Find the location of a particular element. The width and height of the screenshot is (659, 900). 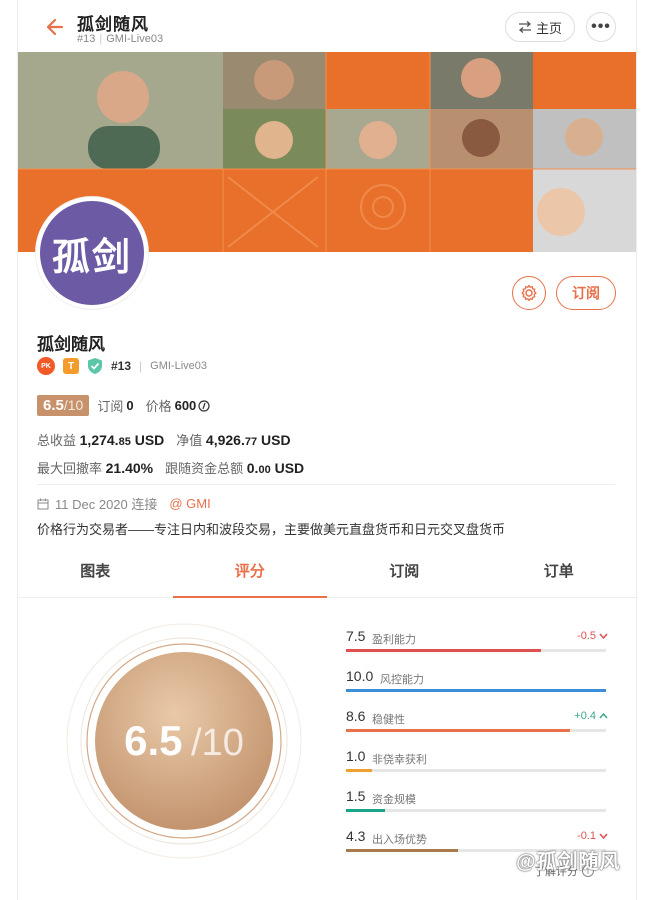

metric-change: -0.1 is located at coordinates (592, 836).